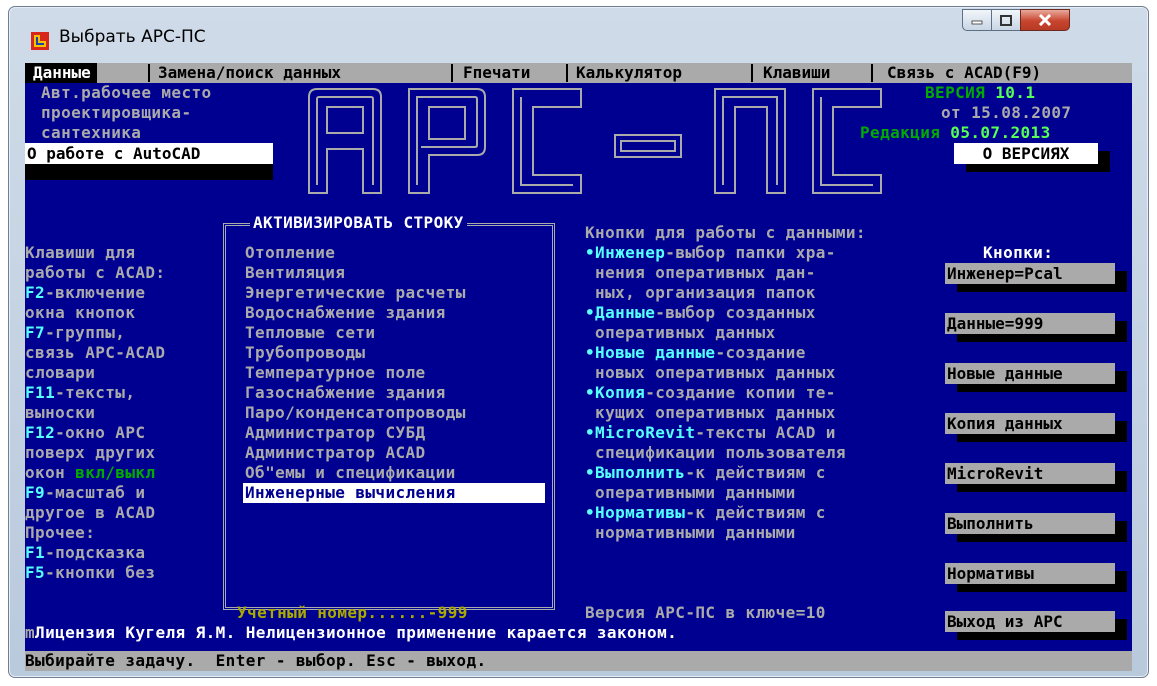 The height and width of the screenshot is (686, 1157). I want to click on header-line: сантехника, so click(91, 132).